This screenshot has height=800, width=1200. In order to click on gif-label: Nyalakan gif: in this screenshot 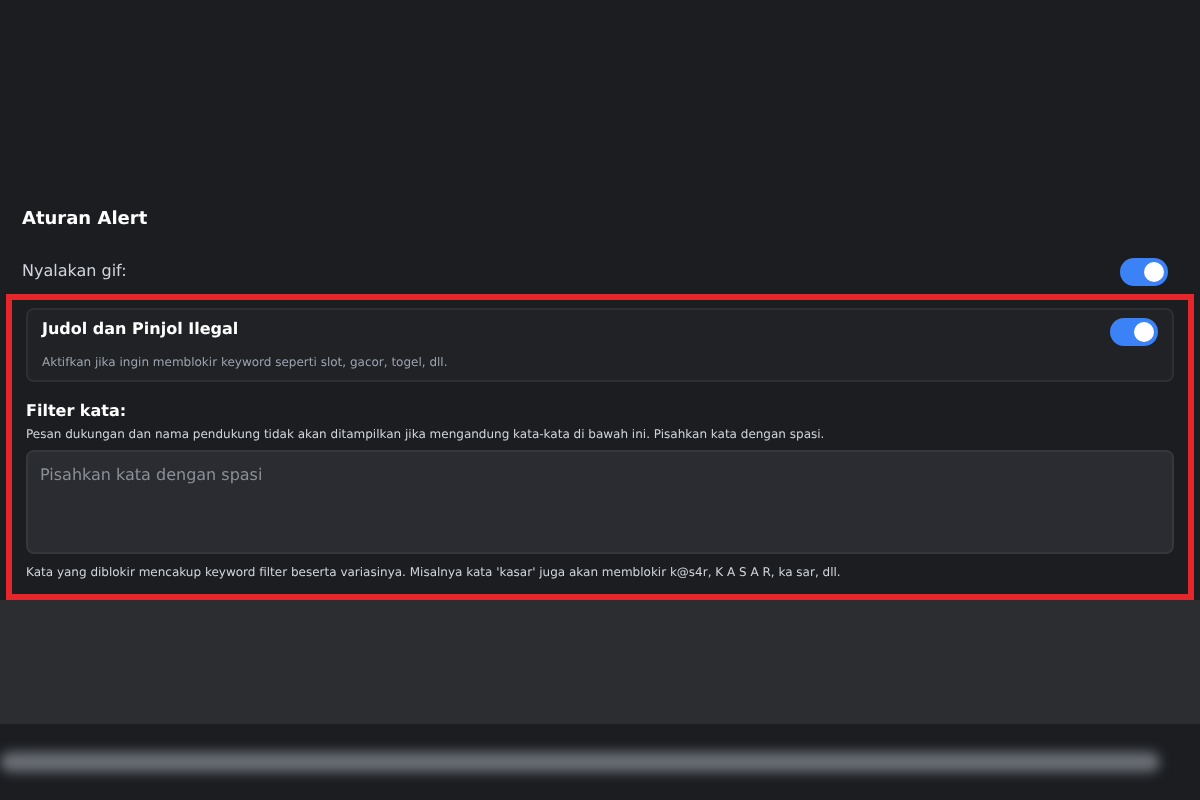, I will do `click(74, 271)`.